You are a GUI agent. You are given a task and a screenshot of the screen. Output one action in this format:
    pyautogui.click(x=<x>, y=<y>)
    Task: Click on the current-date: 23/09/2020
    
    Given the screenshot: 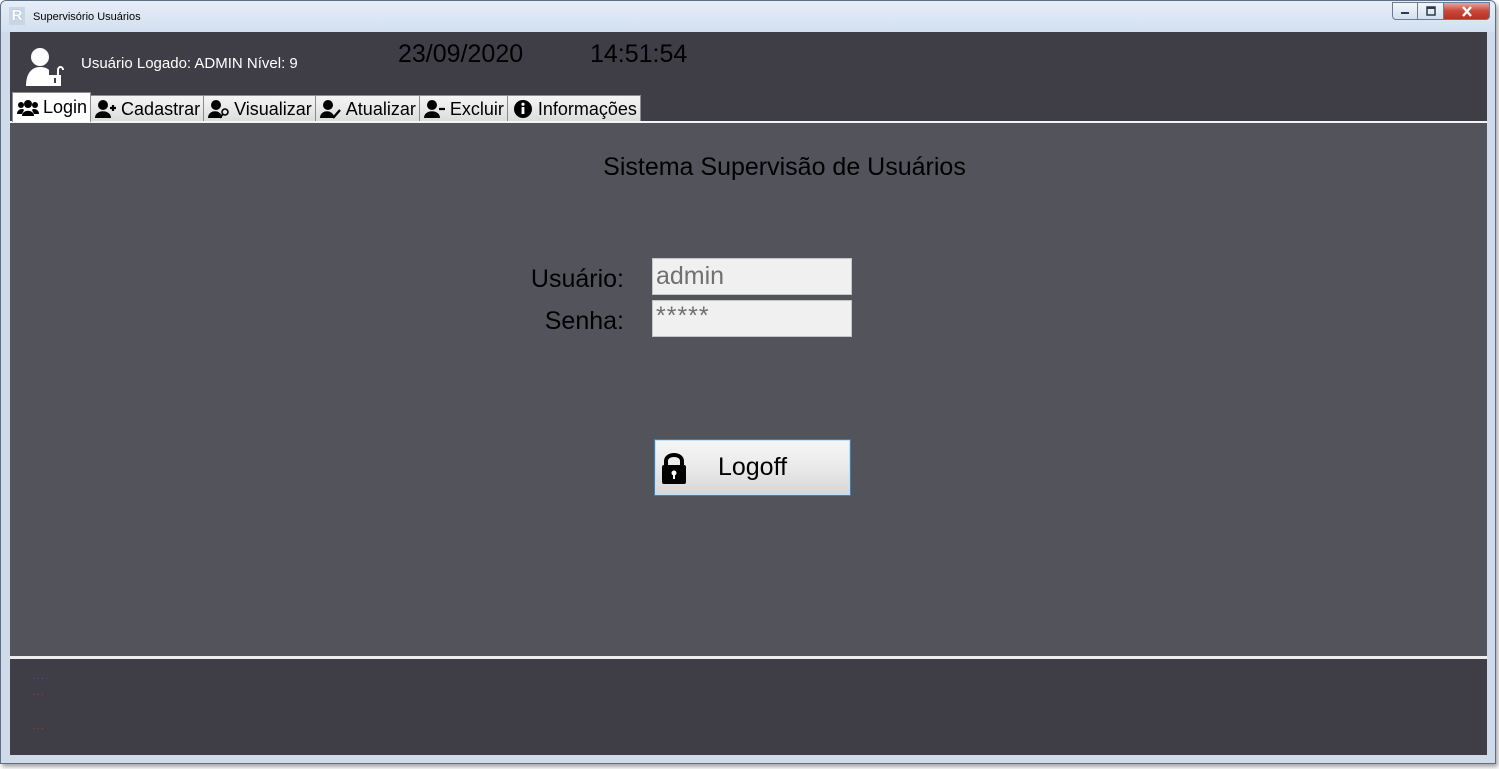 What is the action you would take?
    pyautogui.click(x=461, y=54)
    